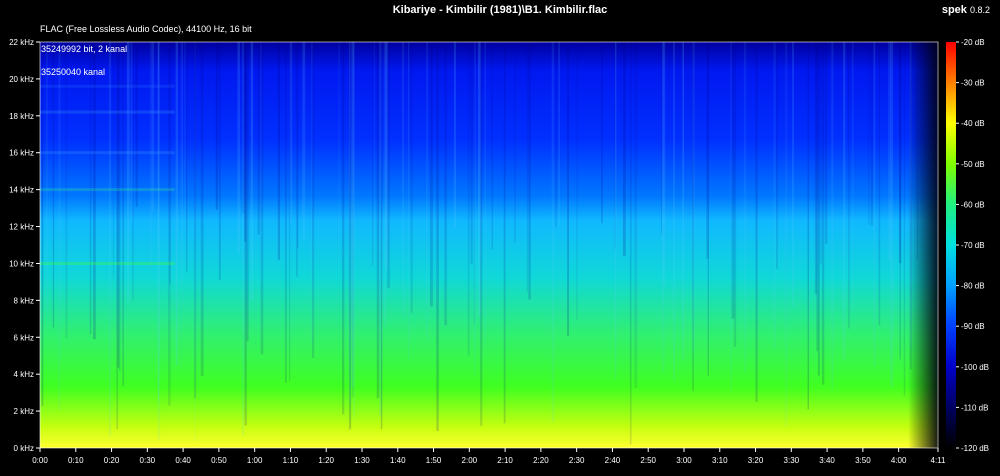 The width and height of the screenshot is (1000, 476). I want to click on y-tick-label: 2 kHz, so click(24, 411).